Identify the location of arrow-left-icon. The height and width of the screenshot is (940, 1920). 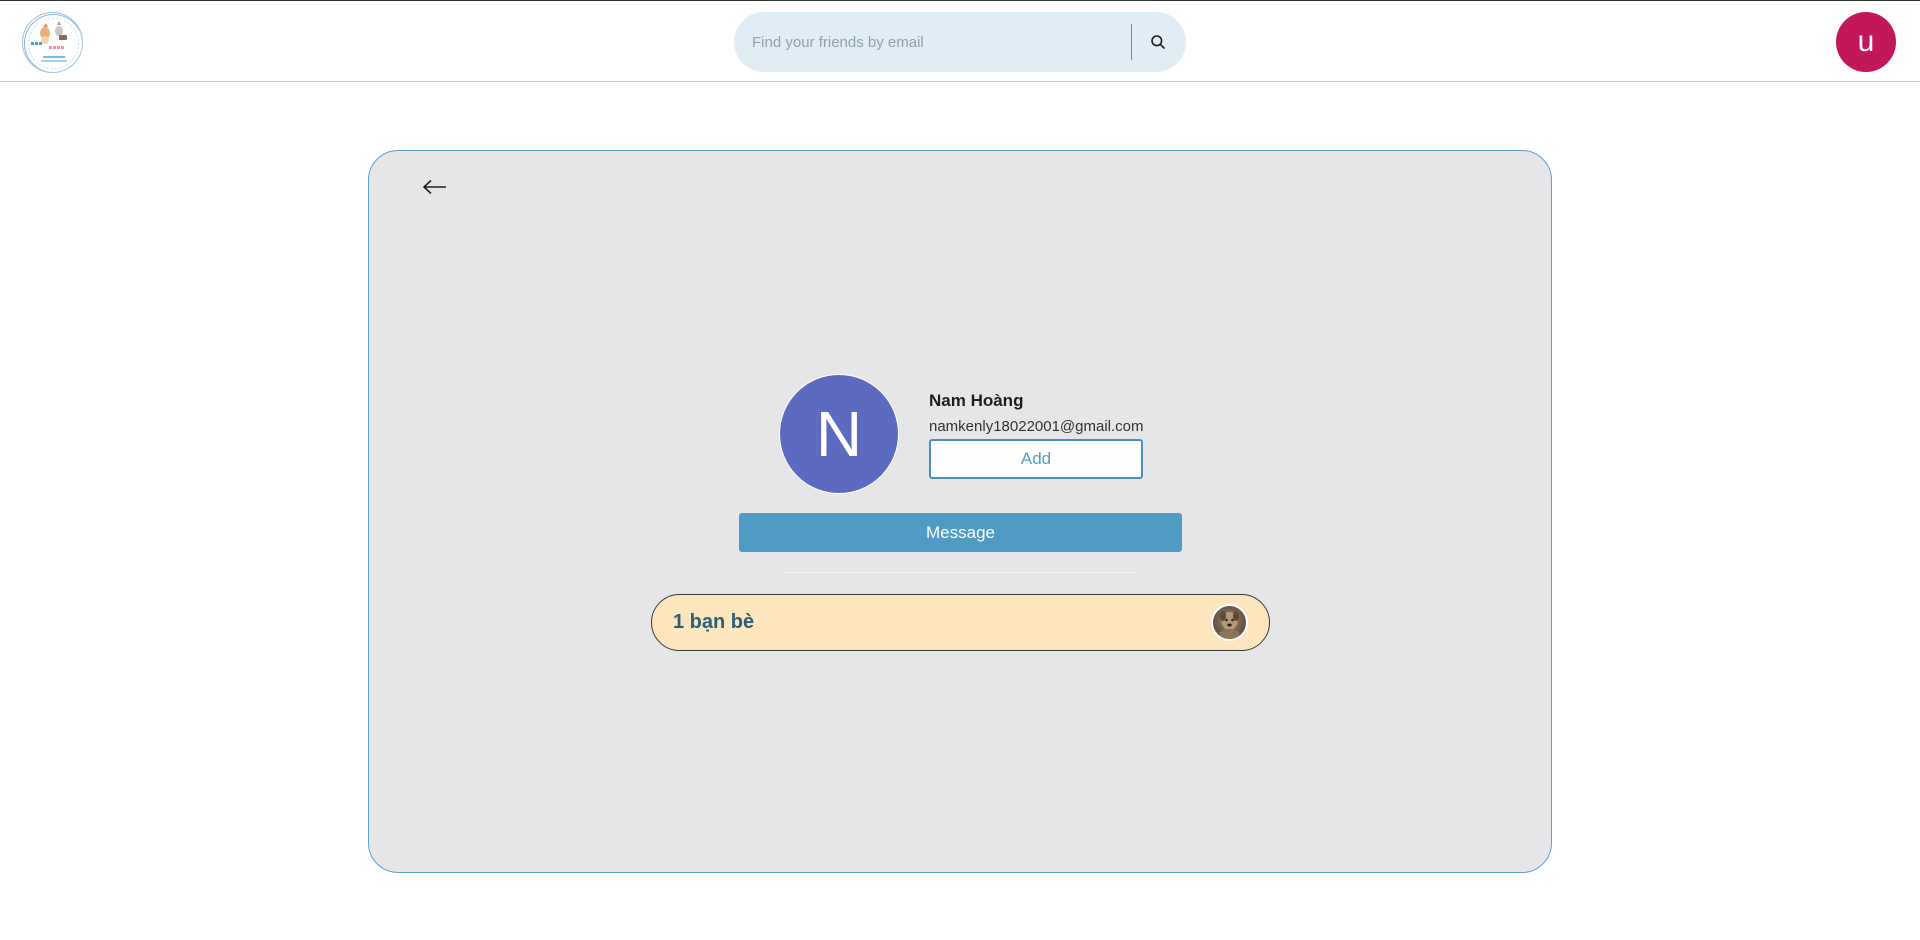
(434, 187).